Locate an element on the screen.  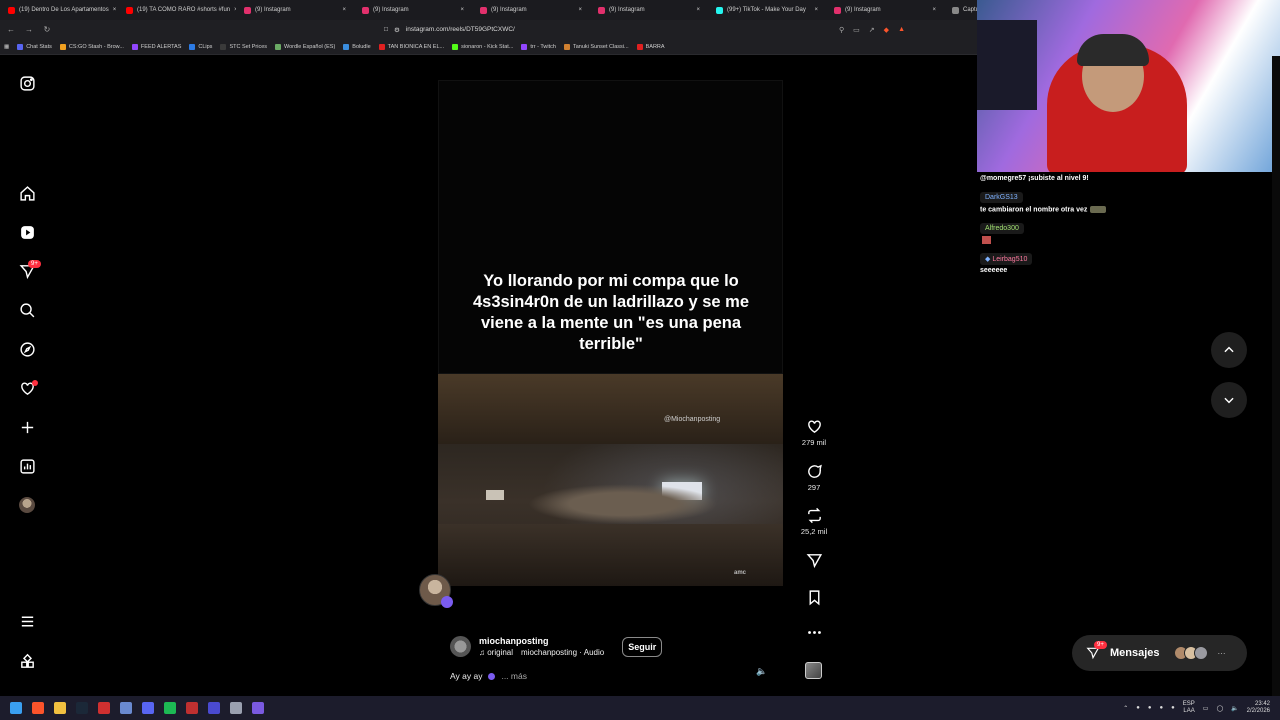
reels-icon is located at coordinates (27, 232).